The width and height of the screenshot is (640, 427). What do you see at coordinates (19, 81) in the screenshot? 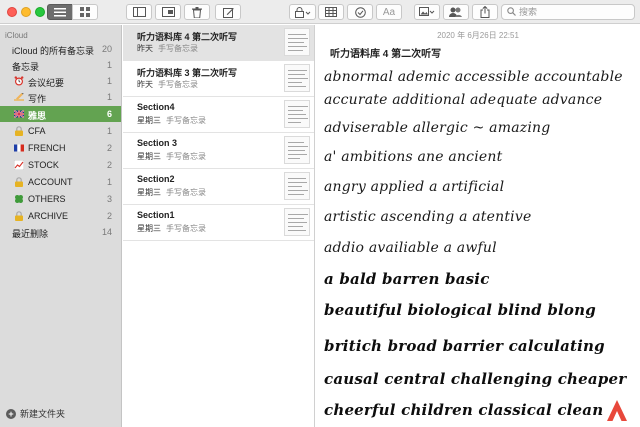
I see `alarm-clock-icon` at bounding box center [19, 81].